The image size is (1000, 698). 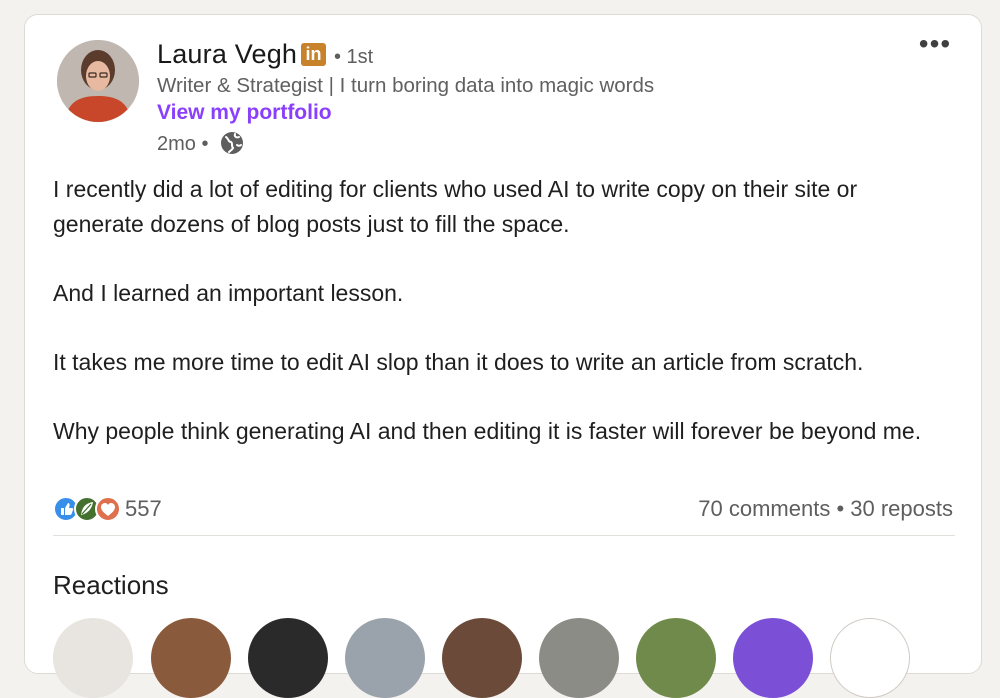 I want to click on globe-icon, so click(x=232, y=143).